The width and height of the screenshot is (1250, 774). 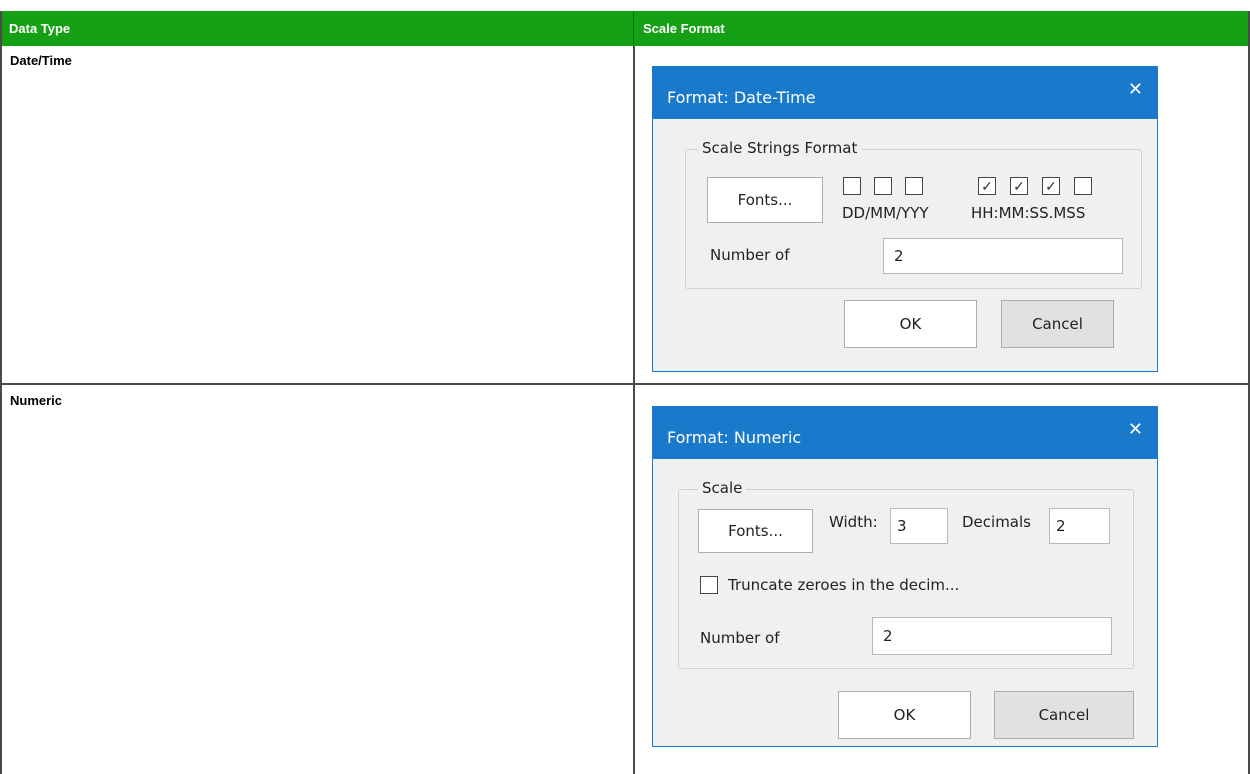 What do you see at coordinates (942, 28) in the screenshot?
I see `header-scale-format: Scale Format` at bounding box center [942, 28].